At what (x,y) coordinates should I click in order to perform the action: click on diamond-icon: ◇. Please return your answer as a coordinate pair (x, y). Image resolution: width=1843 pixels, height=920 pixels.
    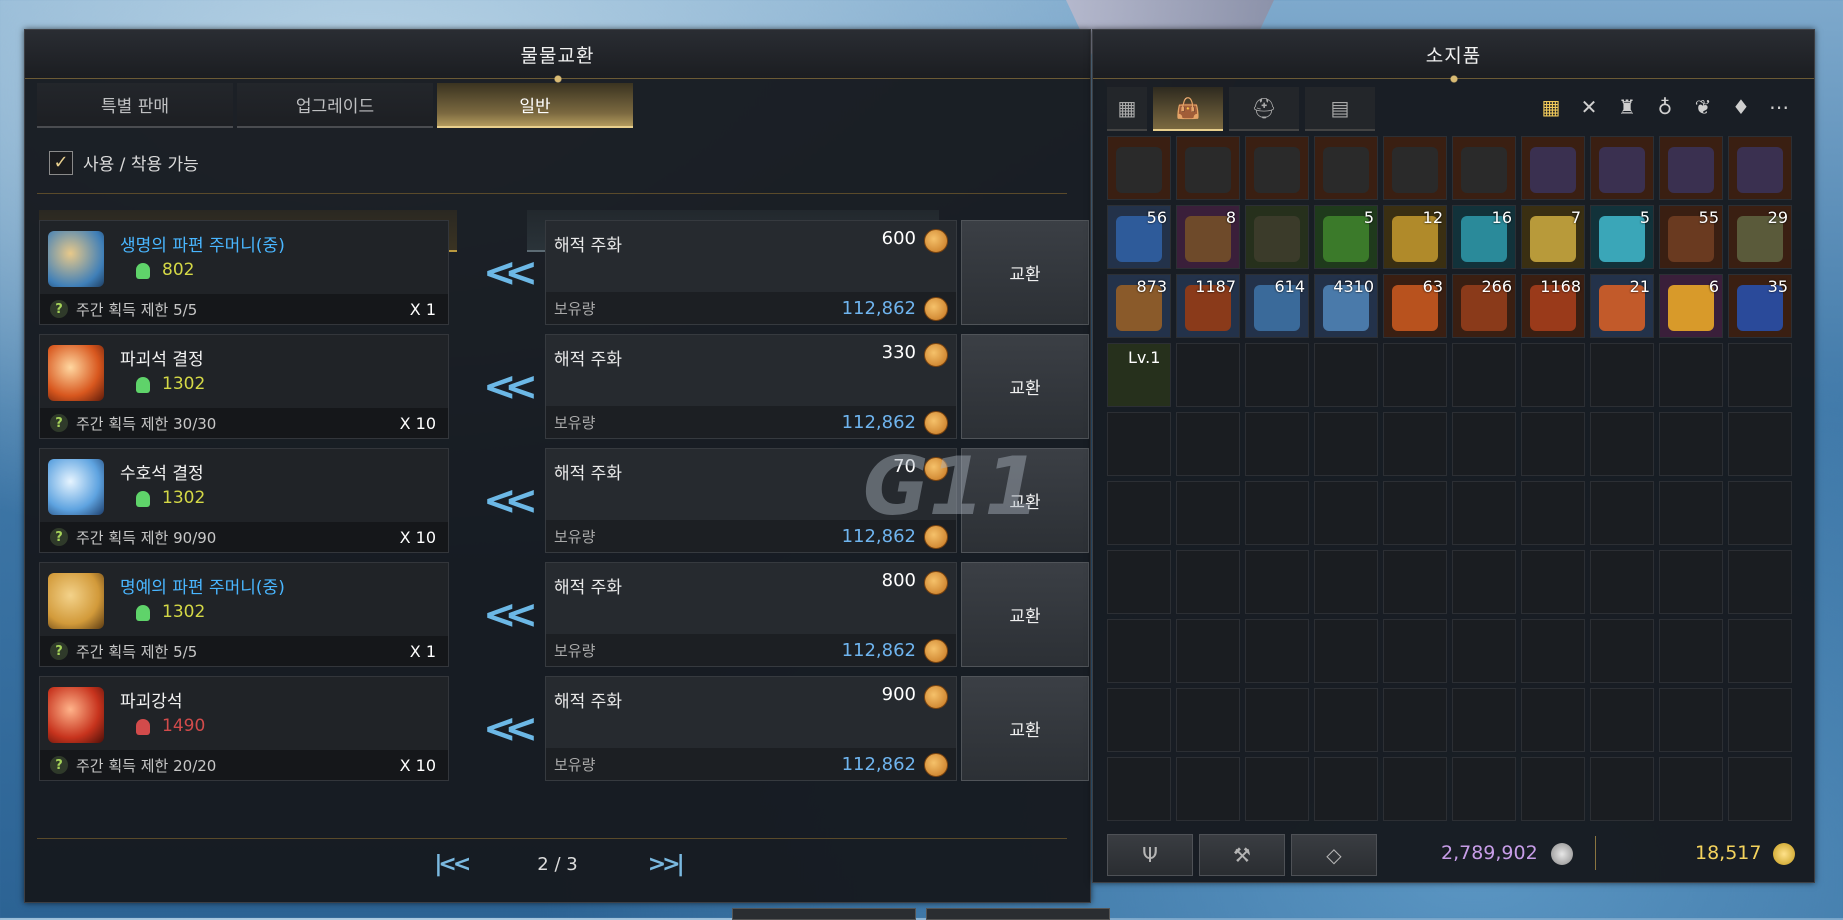
    Looking at the image, I should click on (1334, 855).